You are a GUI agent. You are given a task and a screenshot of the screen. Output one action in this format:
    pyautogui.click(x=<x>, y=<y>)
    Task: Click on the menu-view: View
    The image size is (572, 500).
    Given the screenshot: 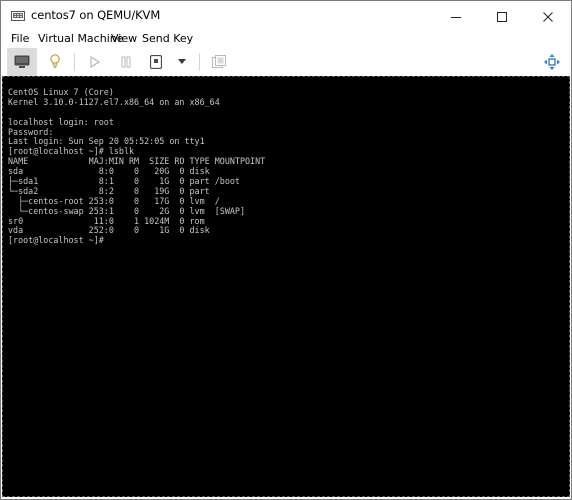 What is the action you would take?
    pyautogui.click(x=124, y=38)
    